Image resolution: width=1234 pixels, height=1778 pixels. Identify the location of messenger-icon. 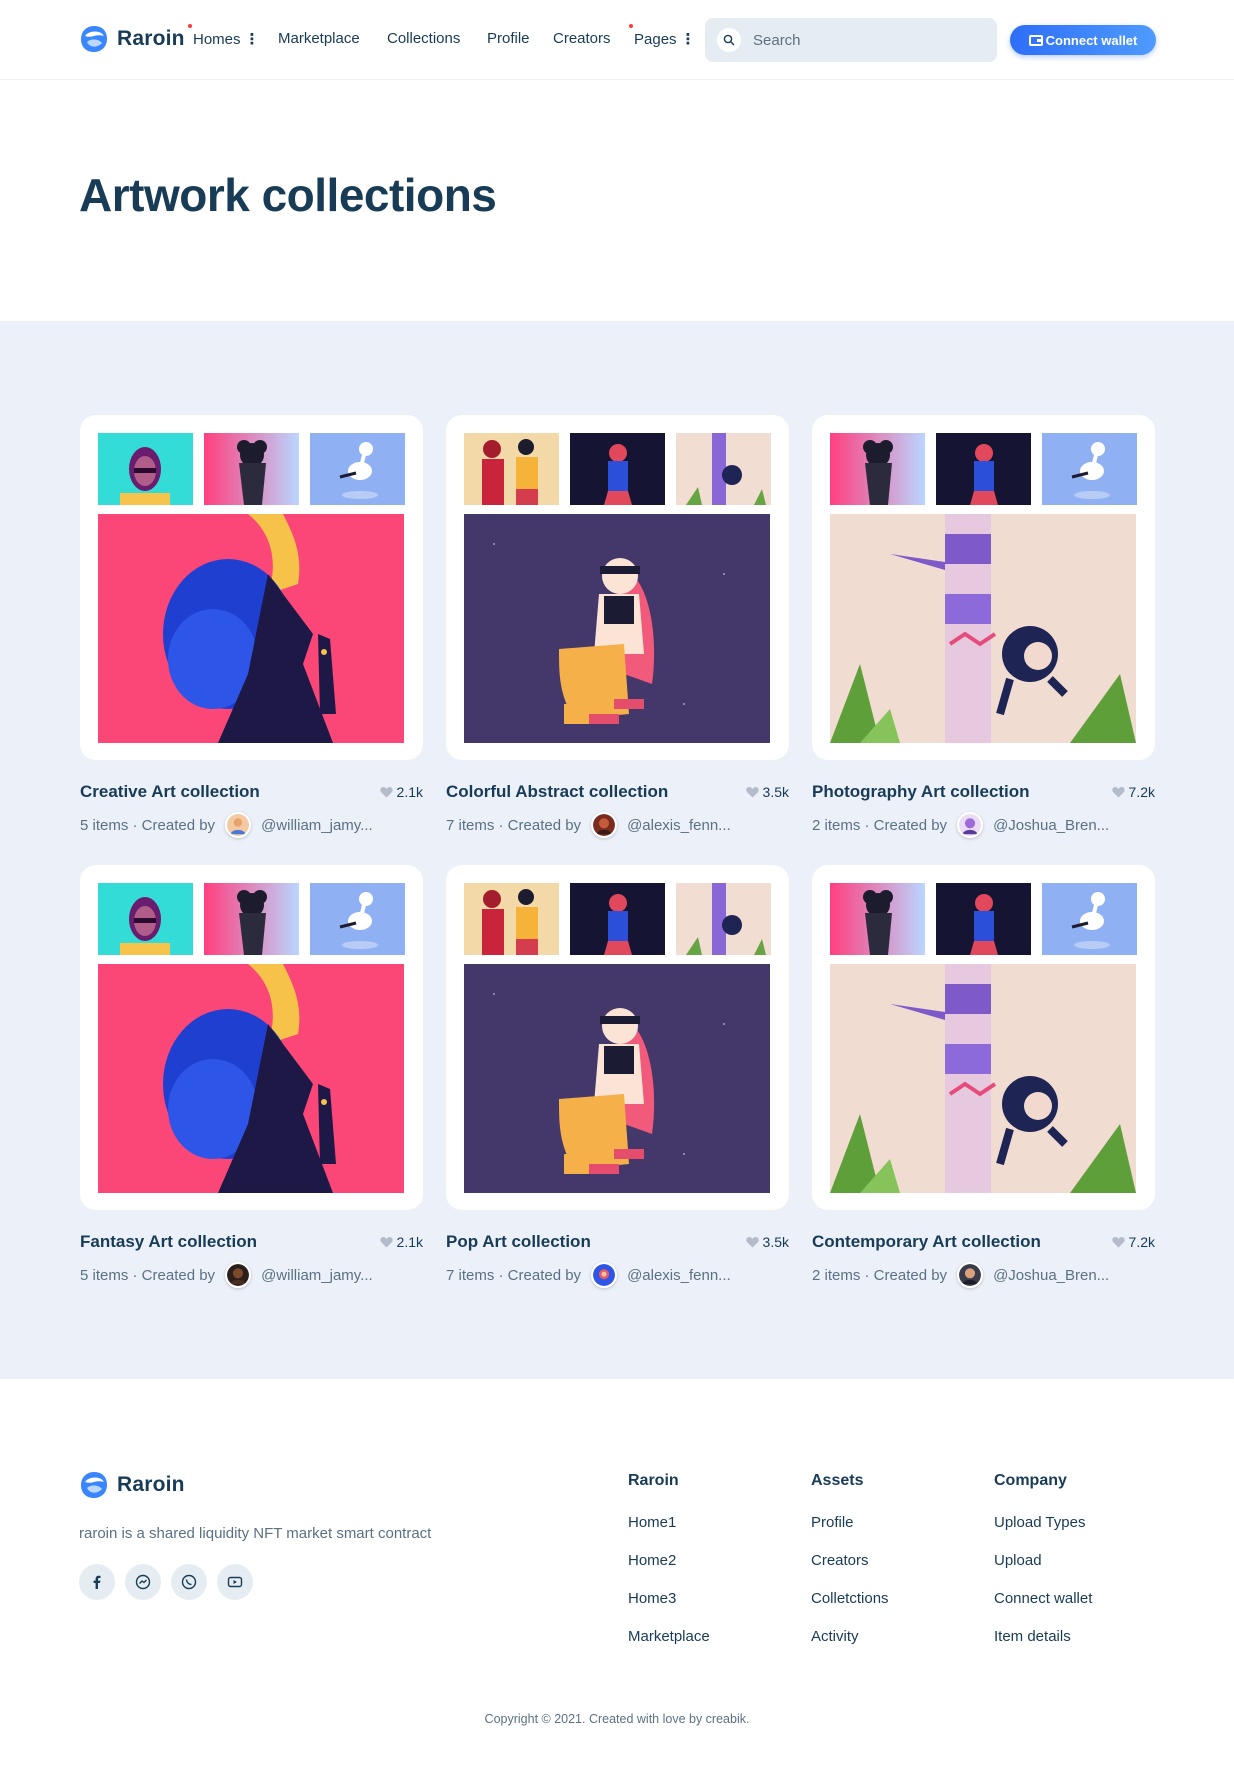
(143, 1582).